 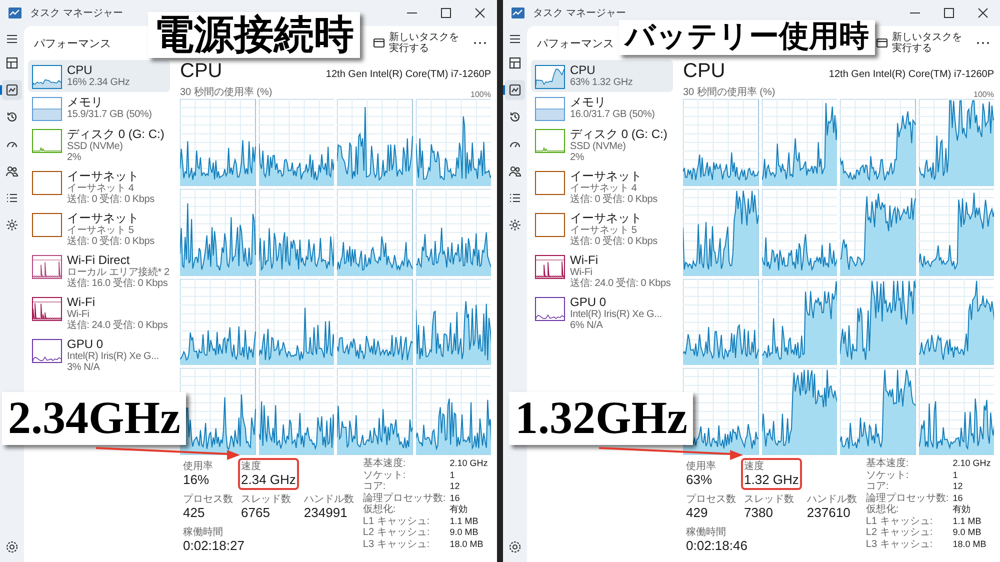 What do you see at coordinates (962, 510) in the screenshot?
I see `spec-value: 有効` at bounding box center [962, 510].